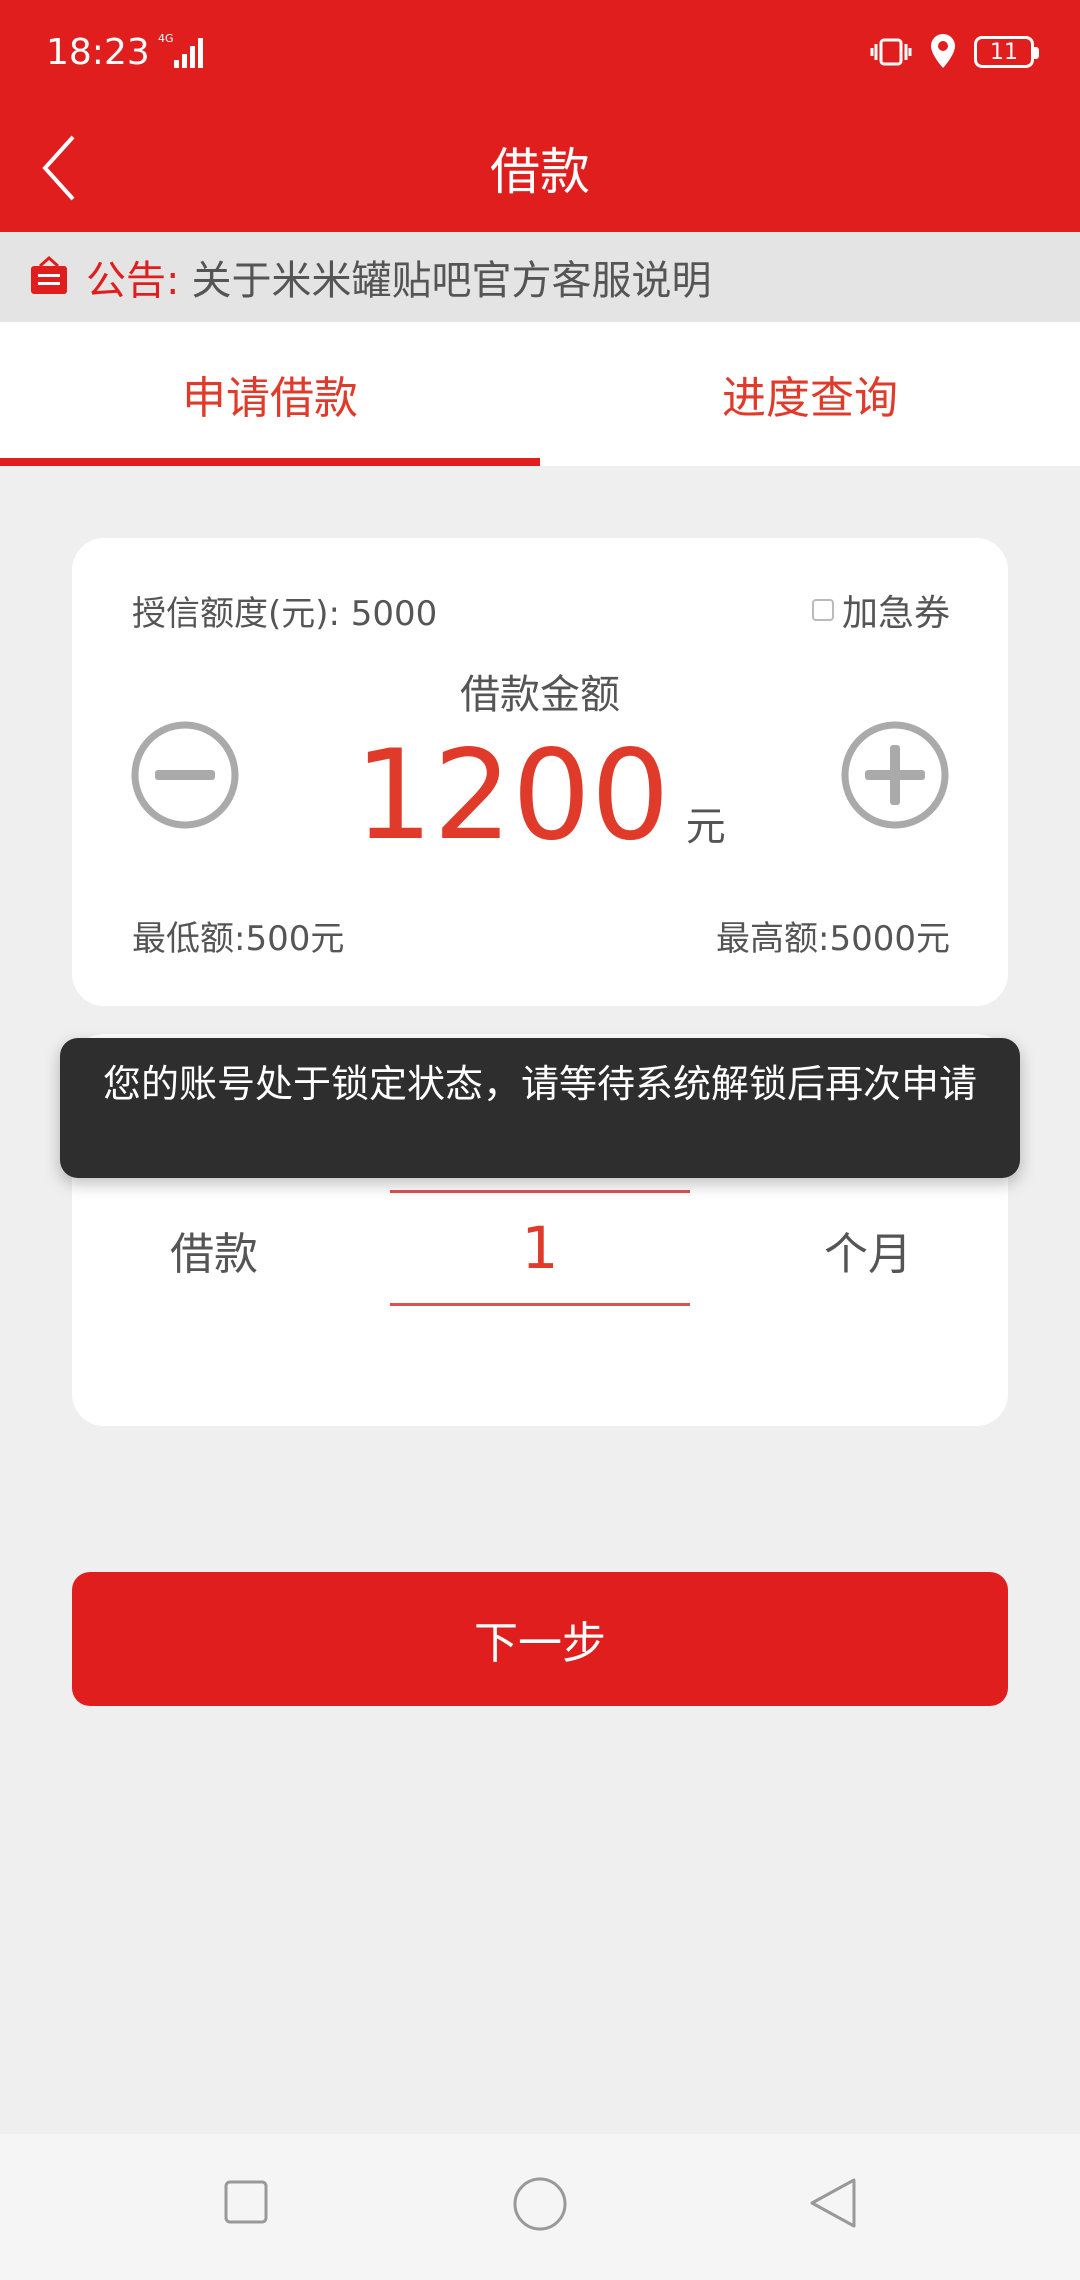  What do you see at coordinates (833, 2203) in the screenshot?
I see `back-triangle-icon` at bounding box center [833, 2203].